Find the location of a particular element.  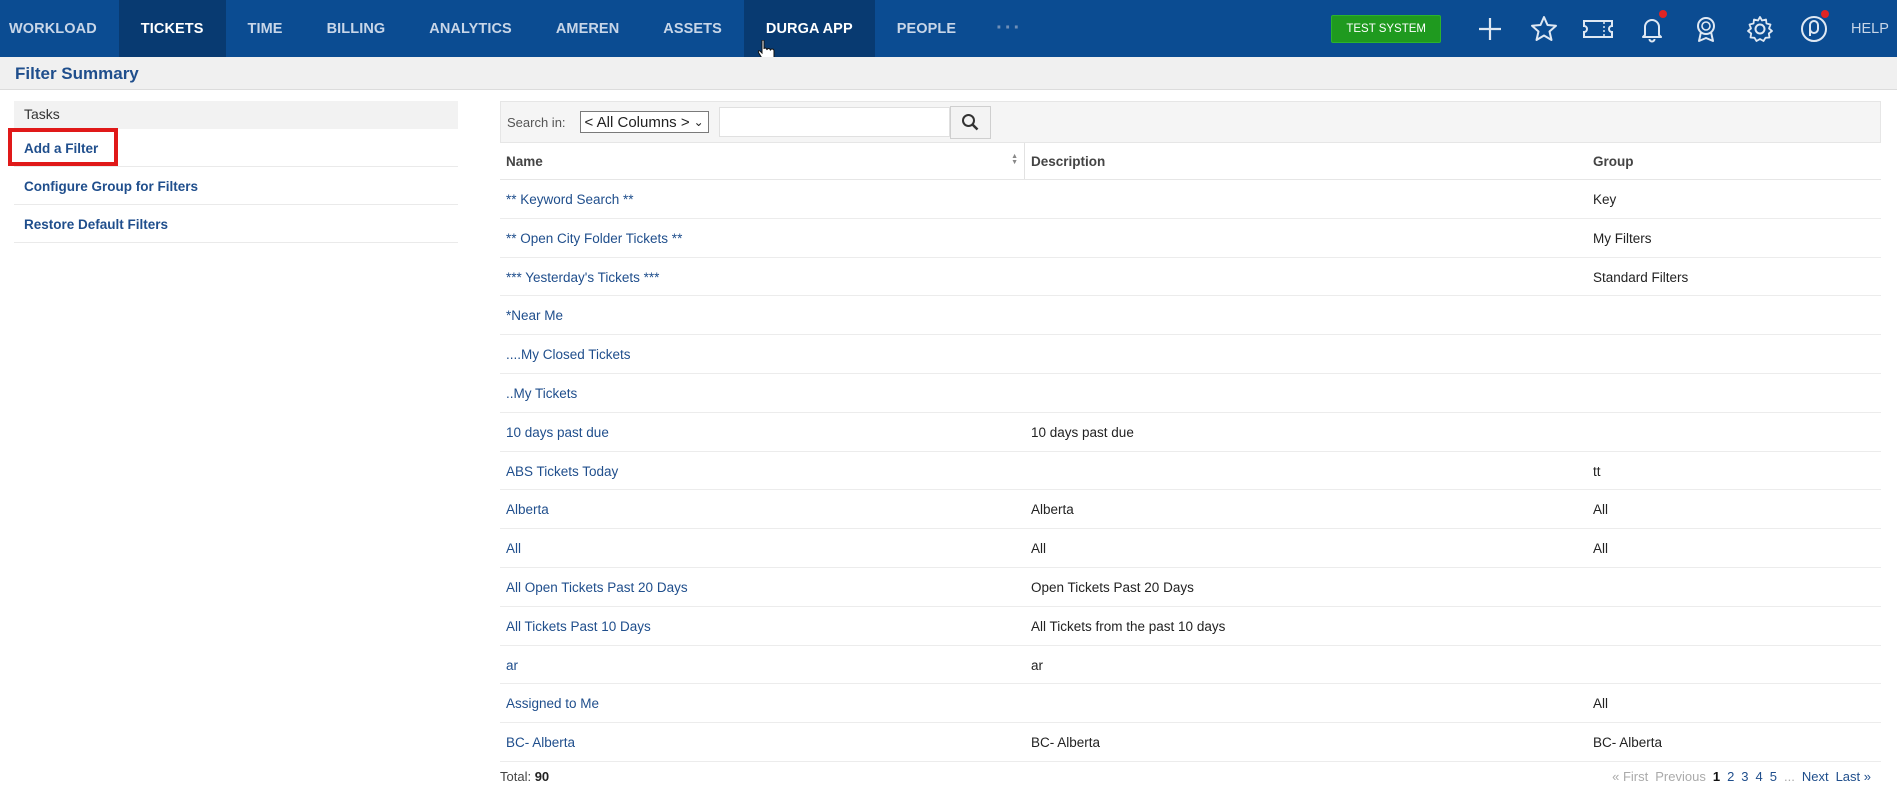

filter-group: Key is located at coordinates (1605, 199).